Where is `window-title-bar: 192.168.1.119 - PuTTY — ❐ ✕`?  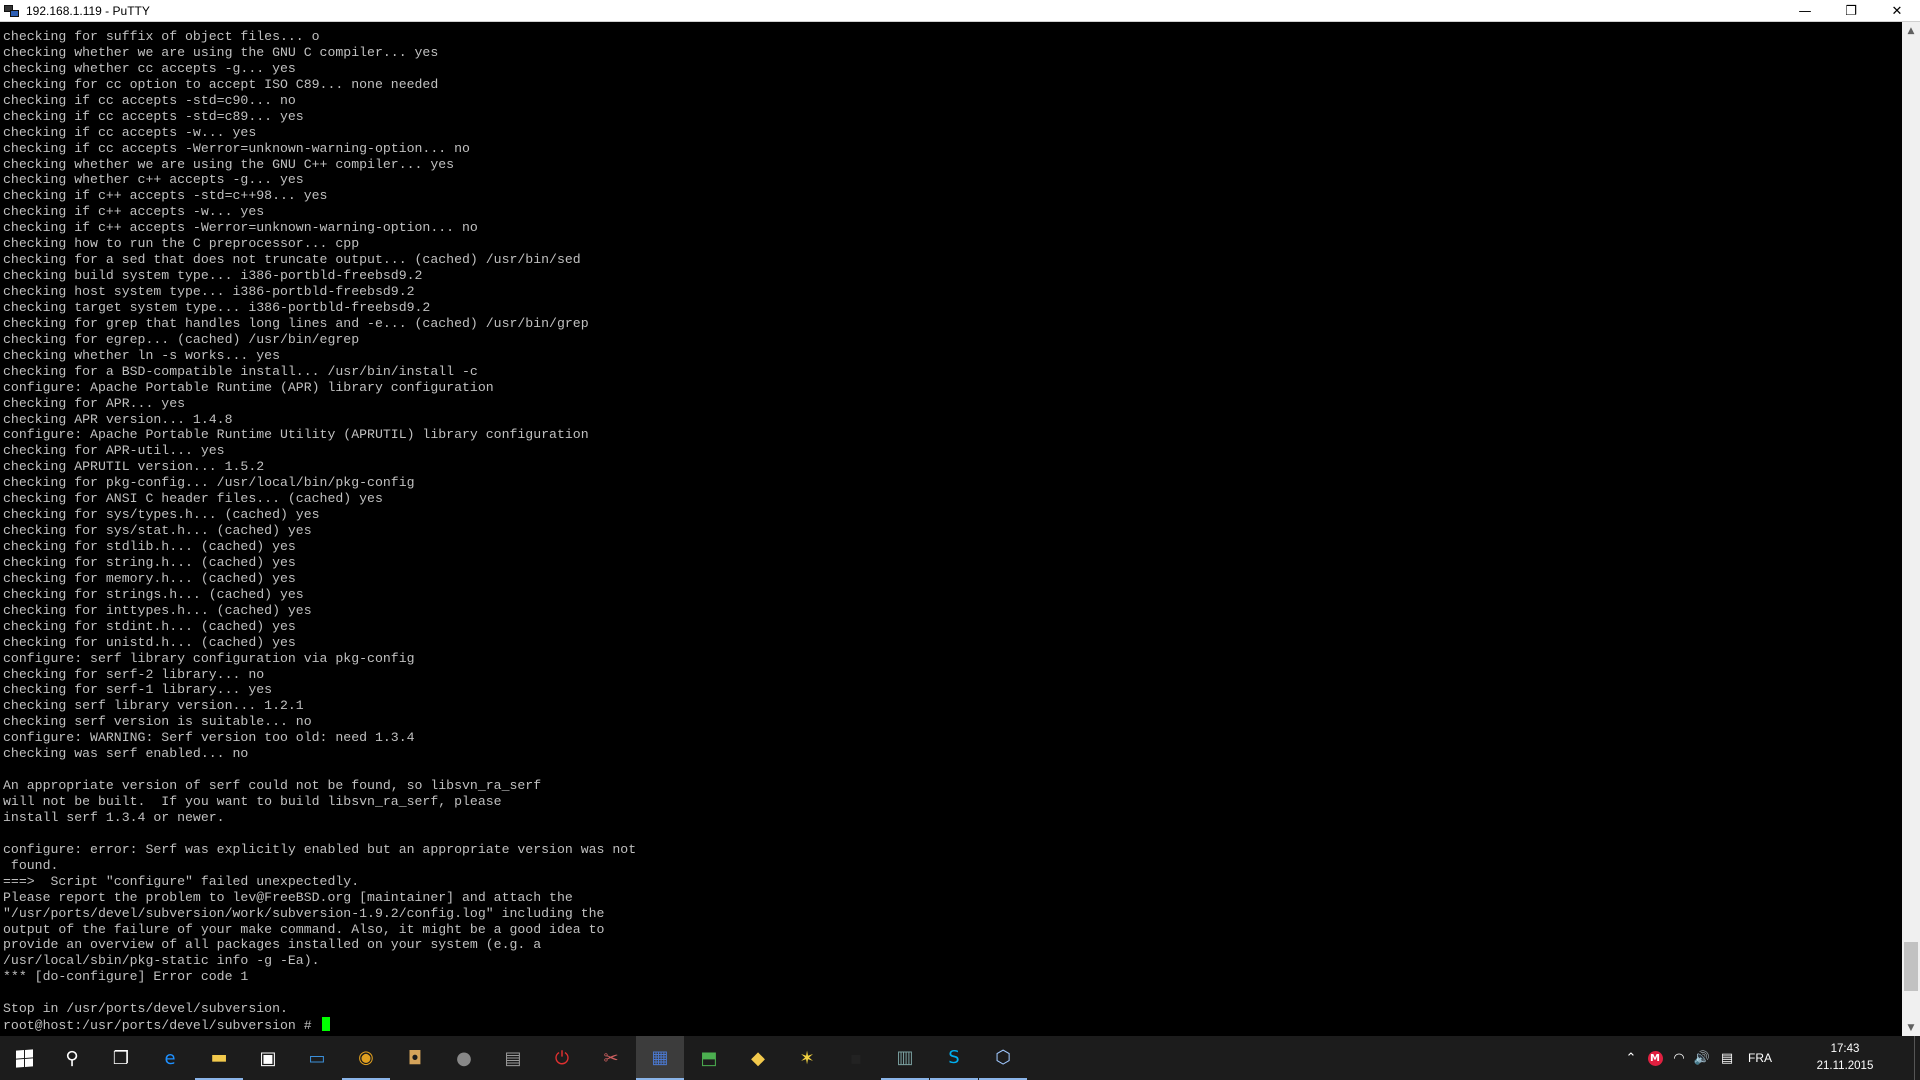 window-title-bar: 192.168.1.119 - PuTTY — ❐ ✕ is located at coordinates (960, 11).